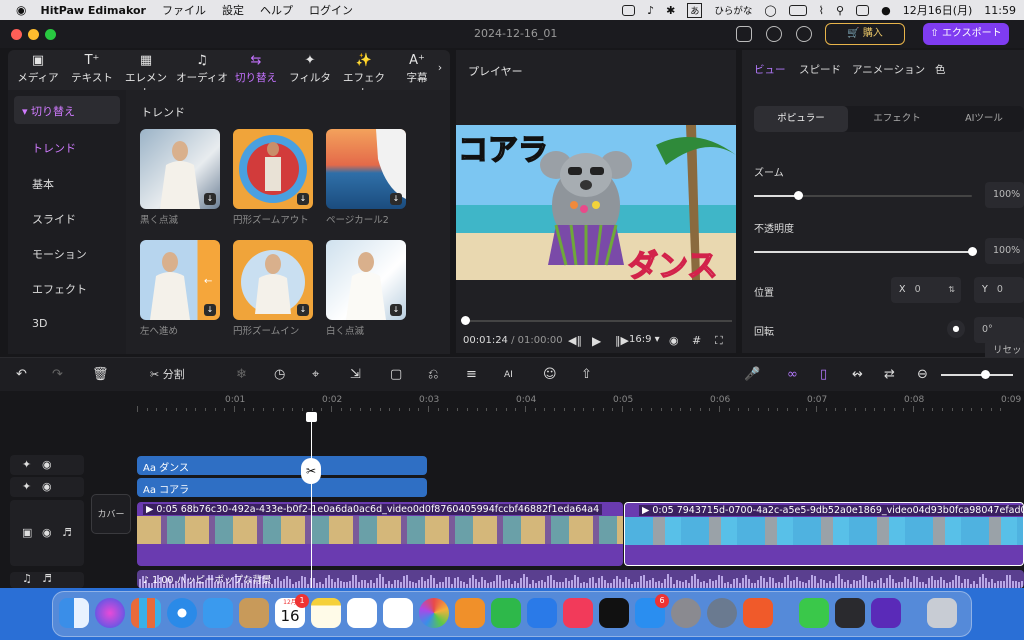 Image resolution: width=1024 pixels, height=640 pixels. Describe the element at coordinates (33, 34) in the screenshot. I see `minimize-button` at that location.